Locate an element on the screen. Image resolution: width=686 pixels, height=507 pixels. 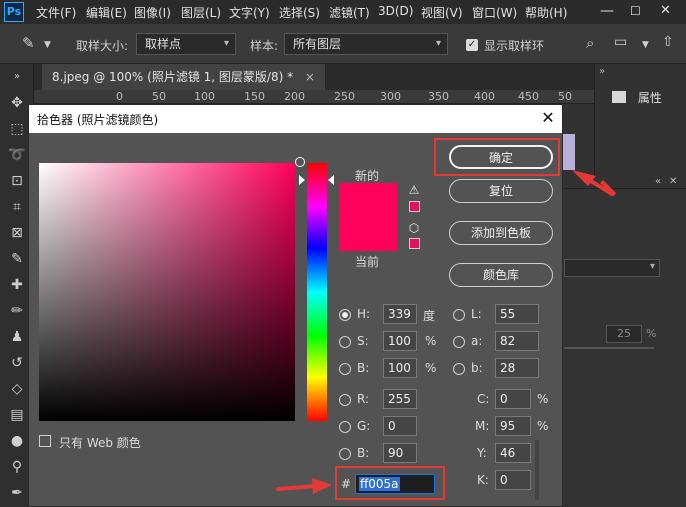
menu-edit: 编辑(E) is located at coordinates (106, 12).